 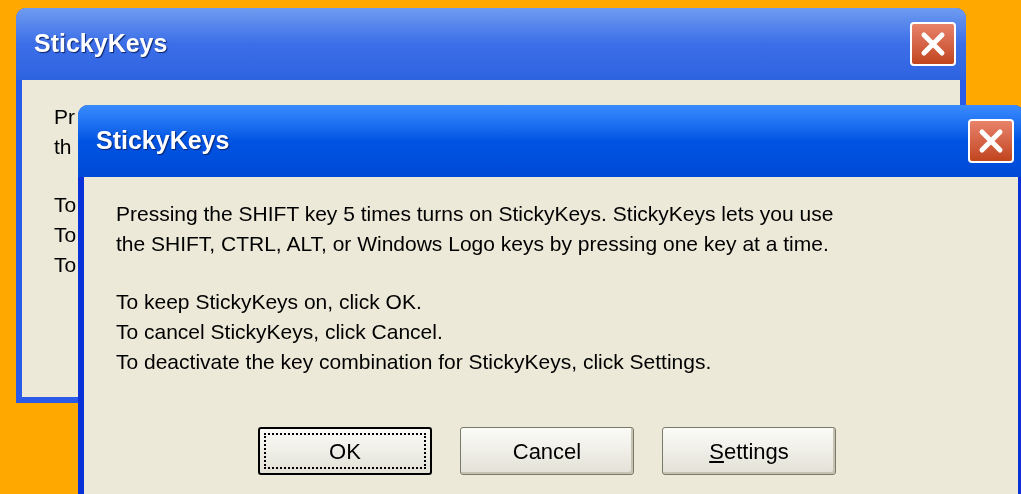 I want to click on dialog-button: Settings, so click(x=749, y=451).